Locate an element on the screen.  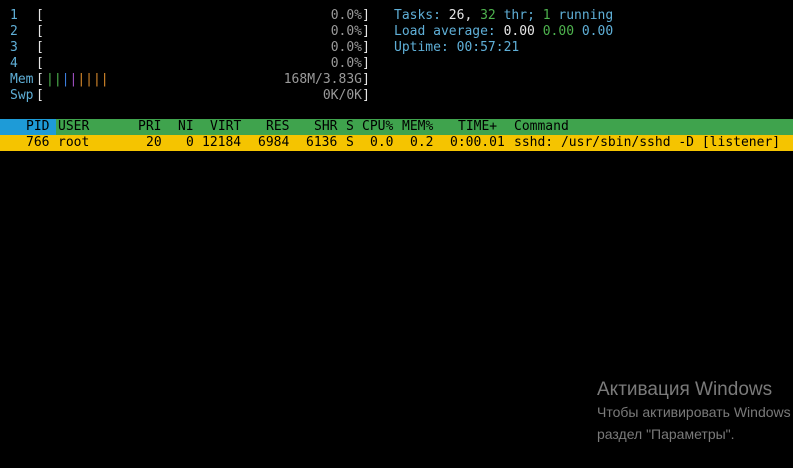
cell-res: 6984 is located at coordinates (274, 142).